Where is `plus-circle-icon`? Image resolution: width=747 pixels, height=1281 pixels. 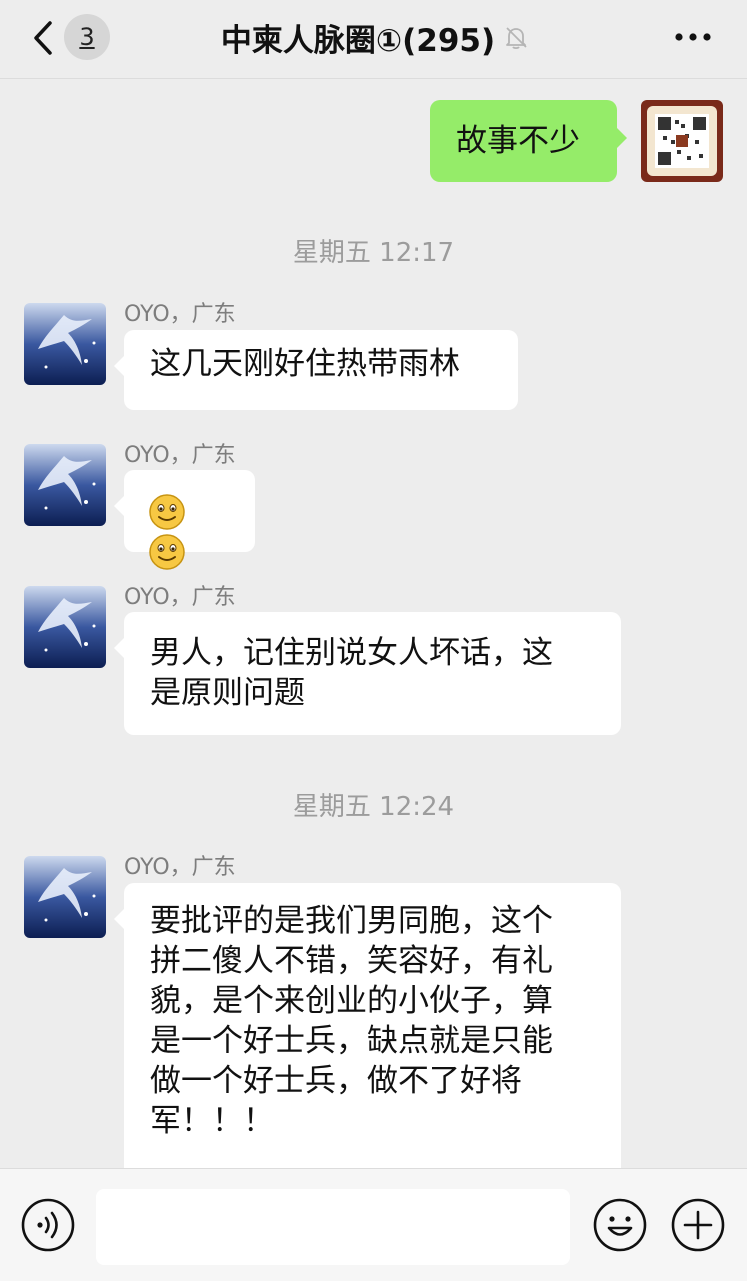 plus-circle-icon is located at coordinates (698, 1225).